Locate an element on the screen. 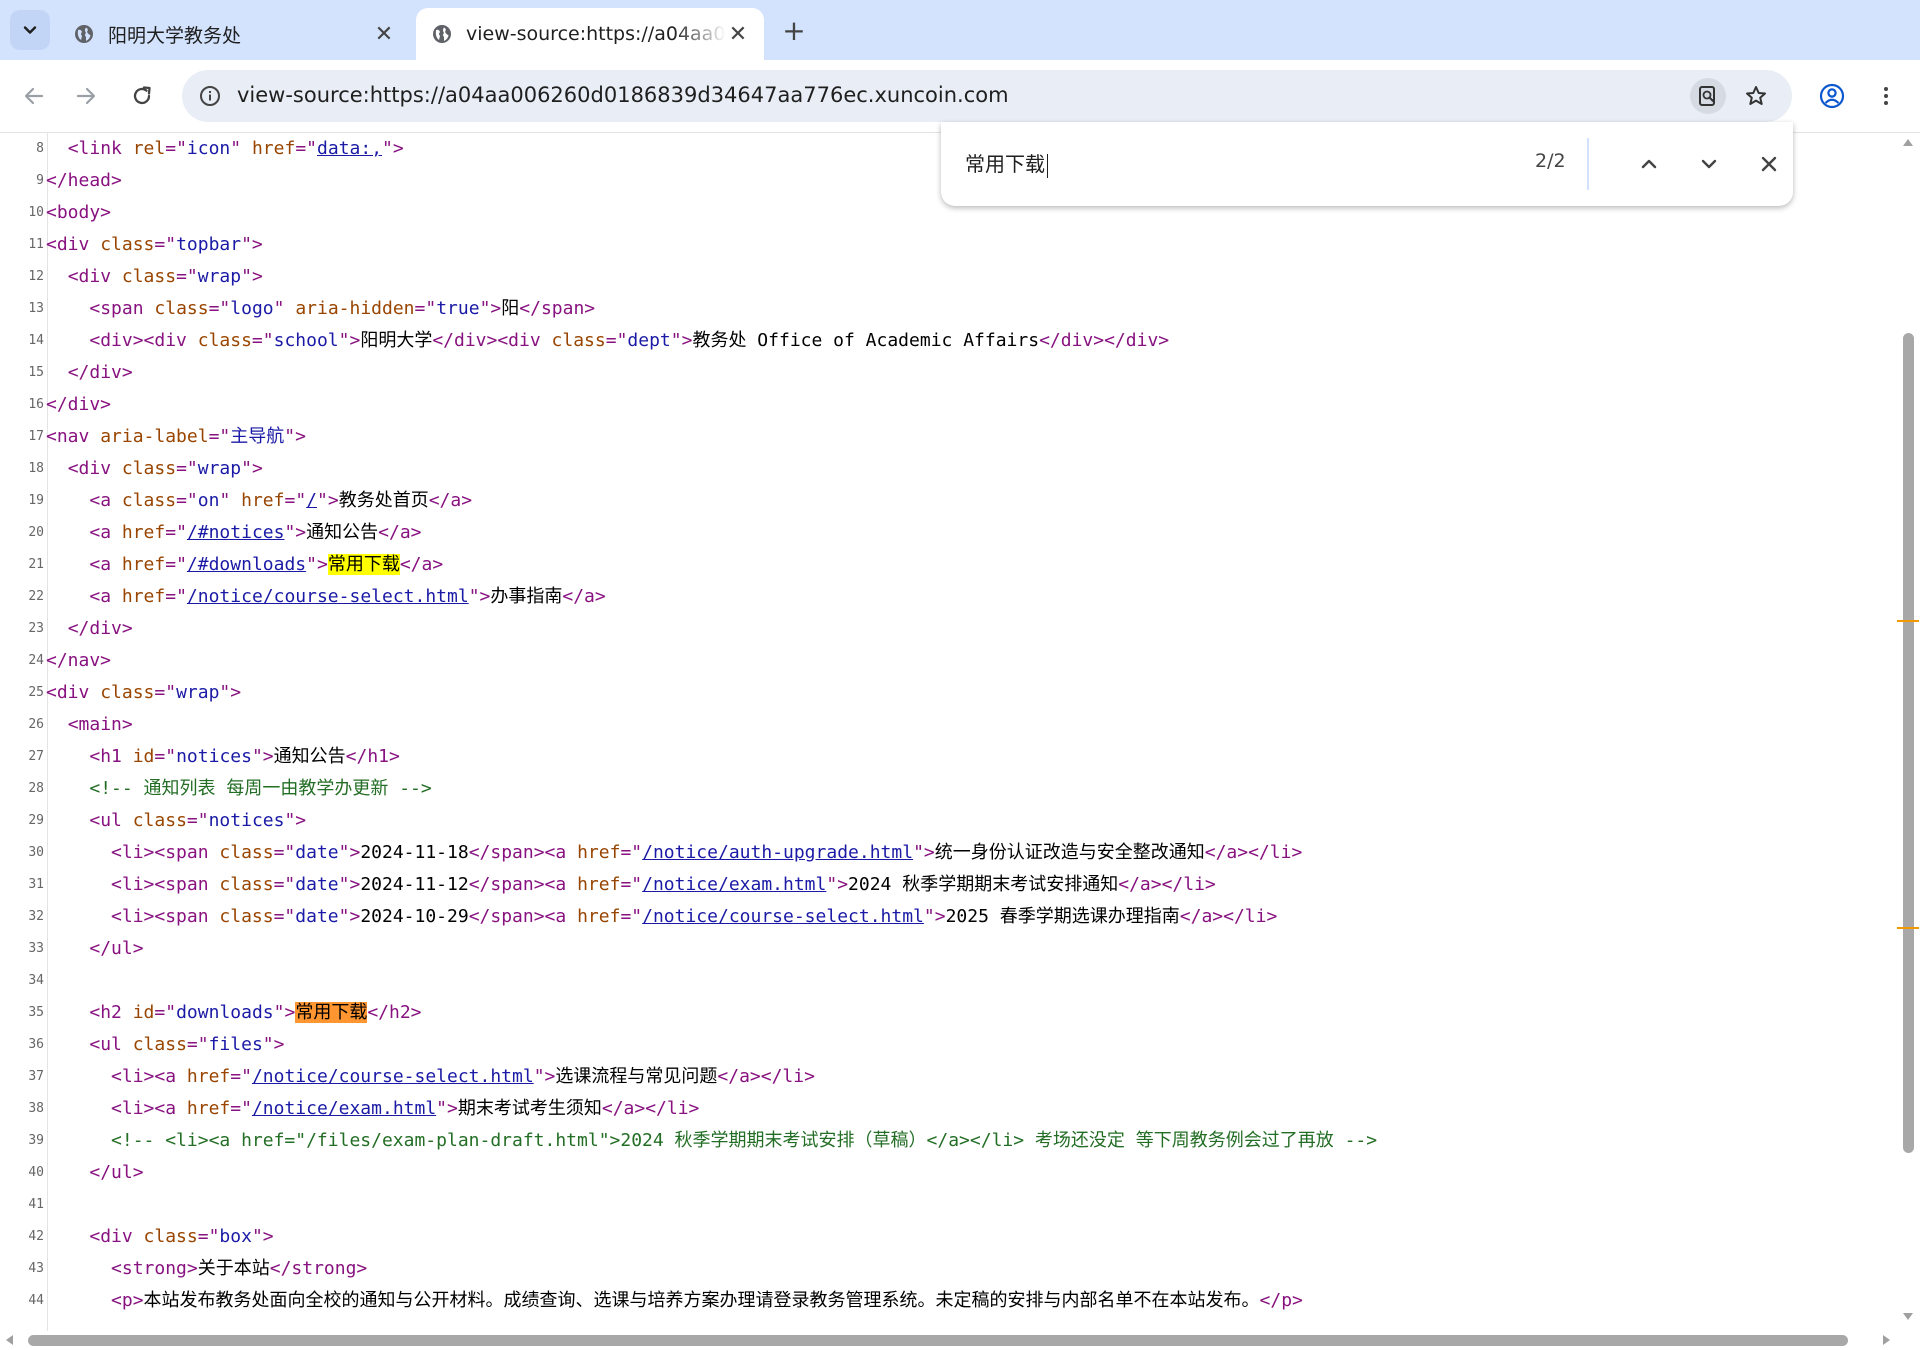  horizontal-scroll-thumb is located at coordinates (938, 1340).